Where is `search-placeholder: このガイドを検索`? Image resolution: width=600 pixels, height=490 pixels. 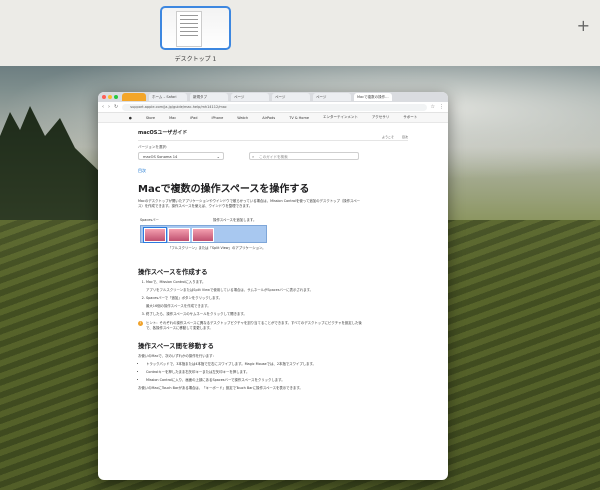 search-placeholder: このガイドを検索 is located at coordinates (273, 157).